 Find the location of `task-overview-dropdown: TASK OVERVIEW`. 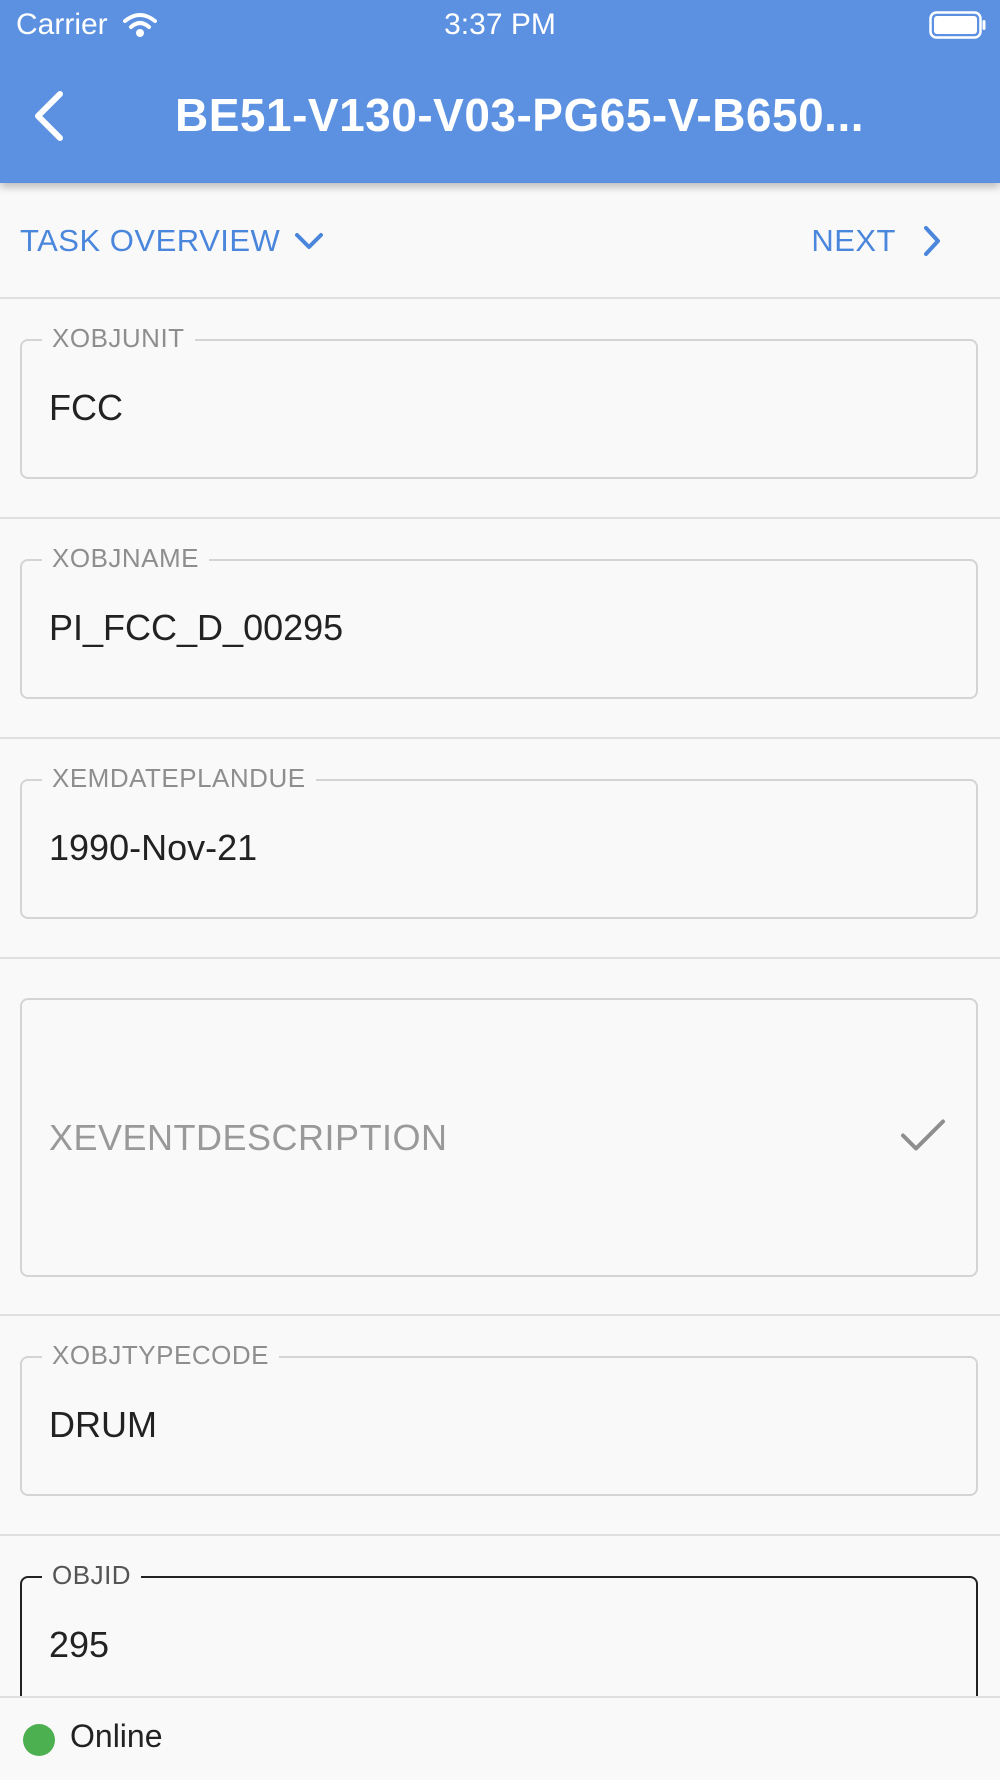

task-overview-dropdown: TASK OVERVIEW is located at coordinates (172, 241).